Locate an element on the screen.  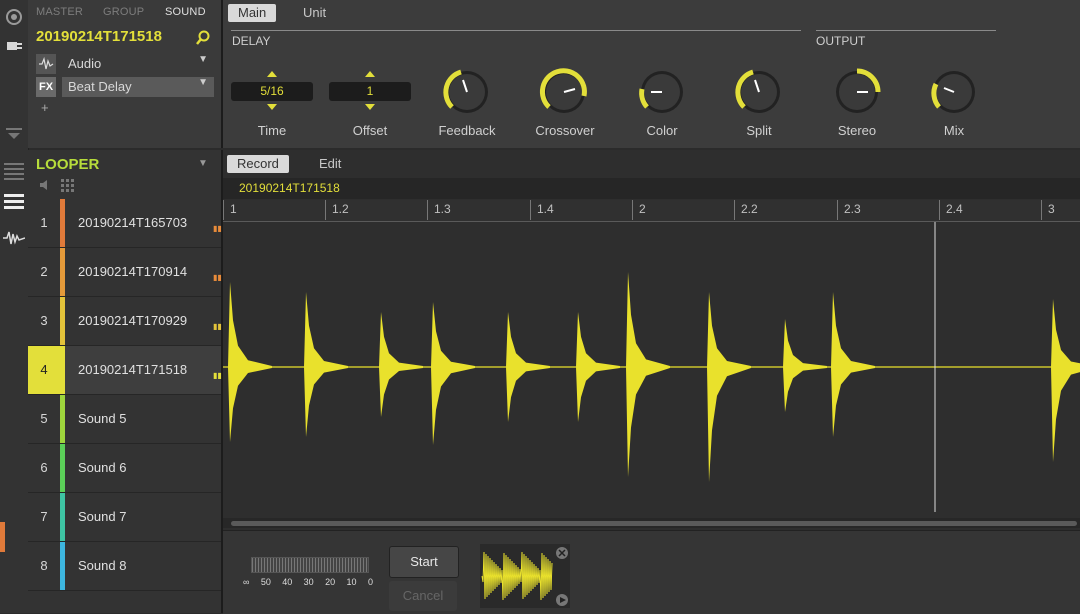
search-icon is located at coordinates (203, 38).